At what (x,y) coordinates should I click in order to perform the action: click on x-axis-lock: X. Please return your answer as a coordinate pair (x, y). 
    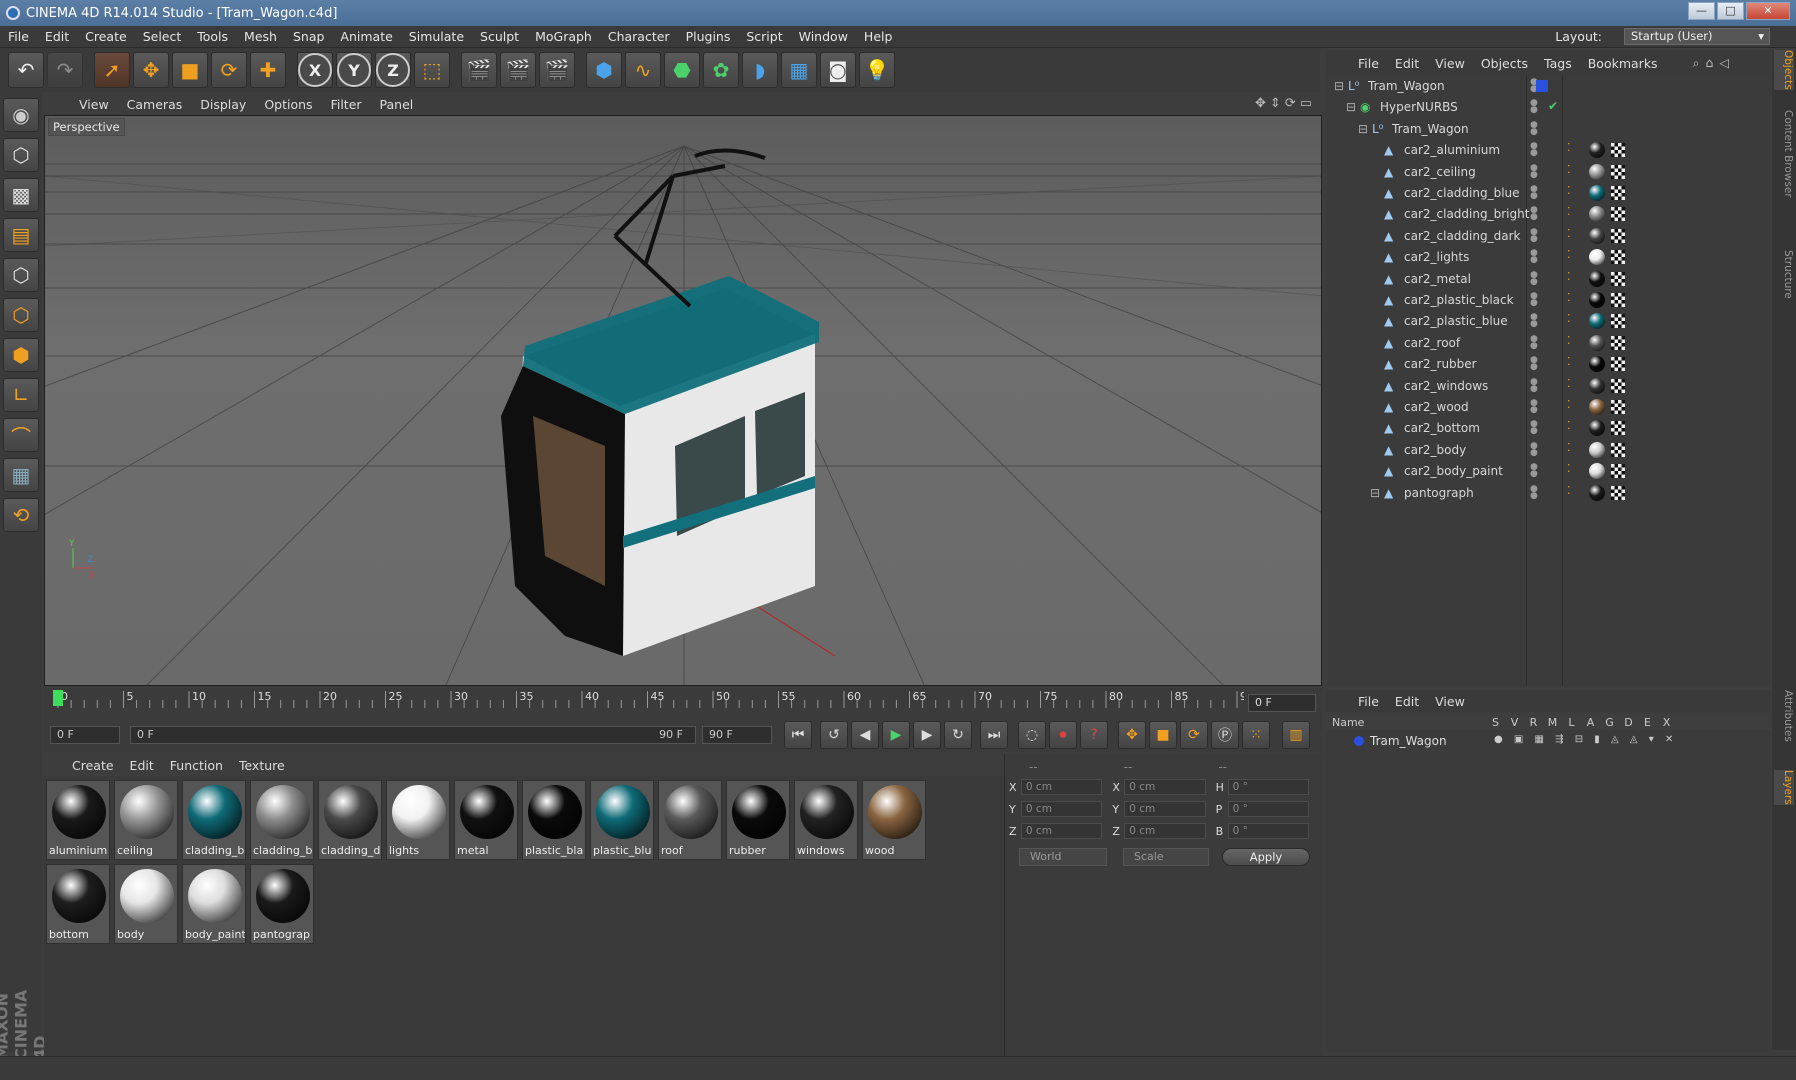
    Looking at the image, I should click on (315, 70).